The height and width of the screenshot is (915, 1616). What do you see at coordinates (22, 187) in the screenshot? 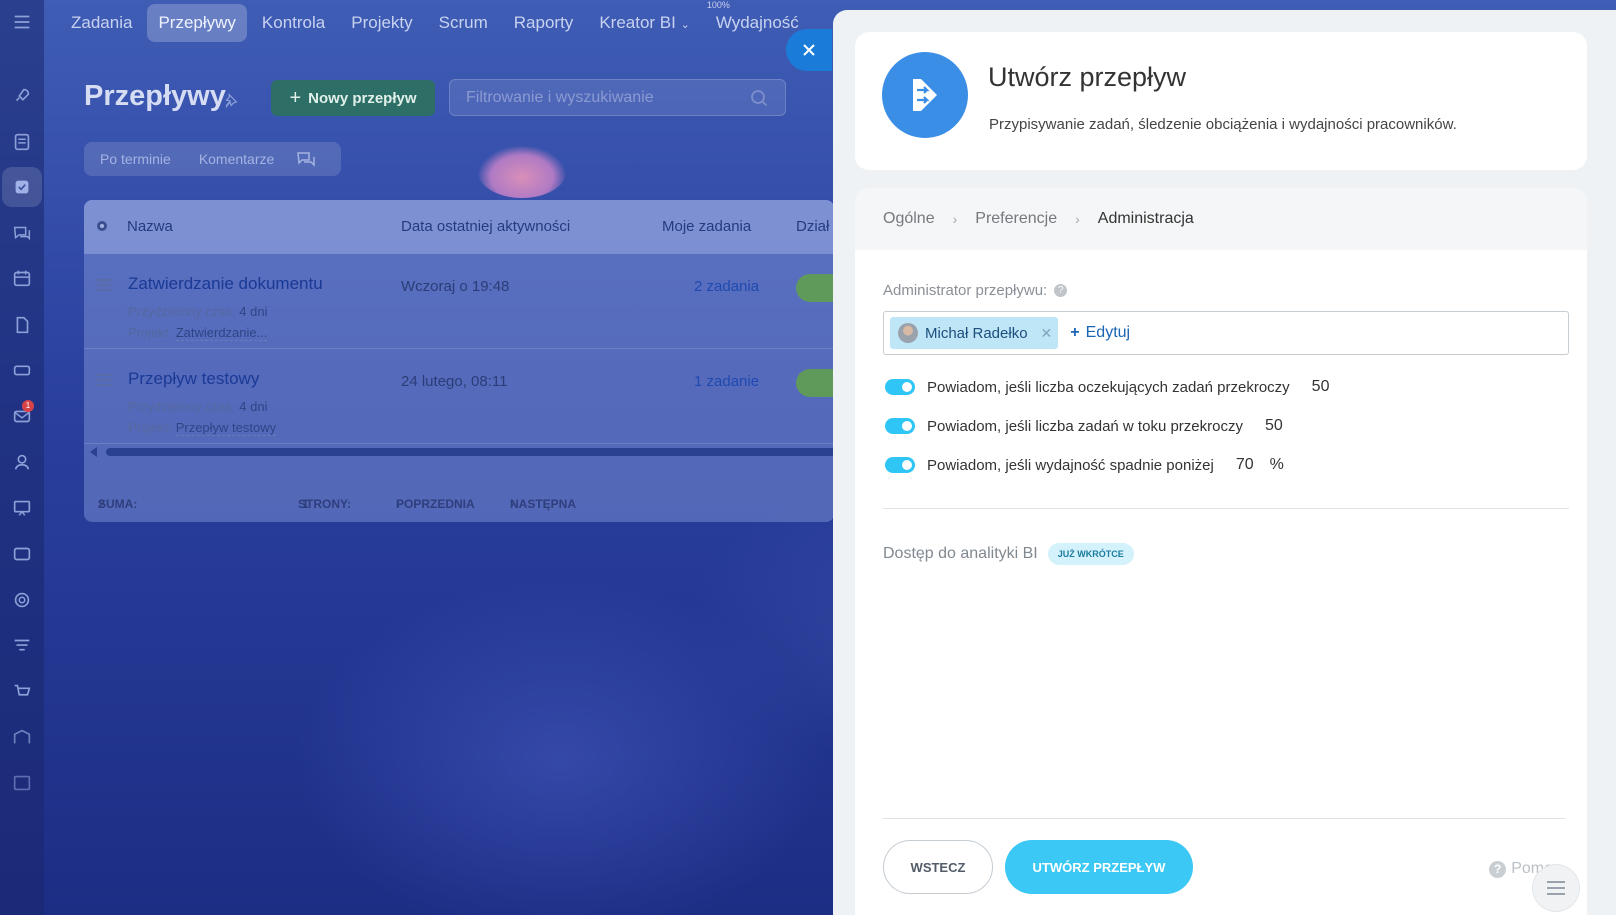
I see `tasks-icon` at bounding box center [22, 187].